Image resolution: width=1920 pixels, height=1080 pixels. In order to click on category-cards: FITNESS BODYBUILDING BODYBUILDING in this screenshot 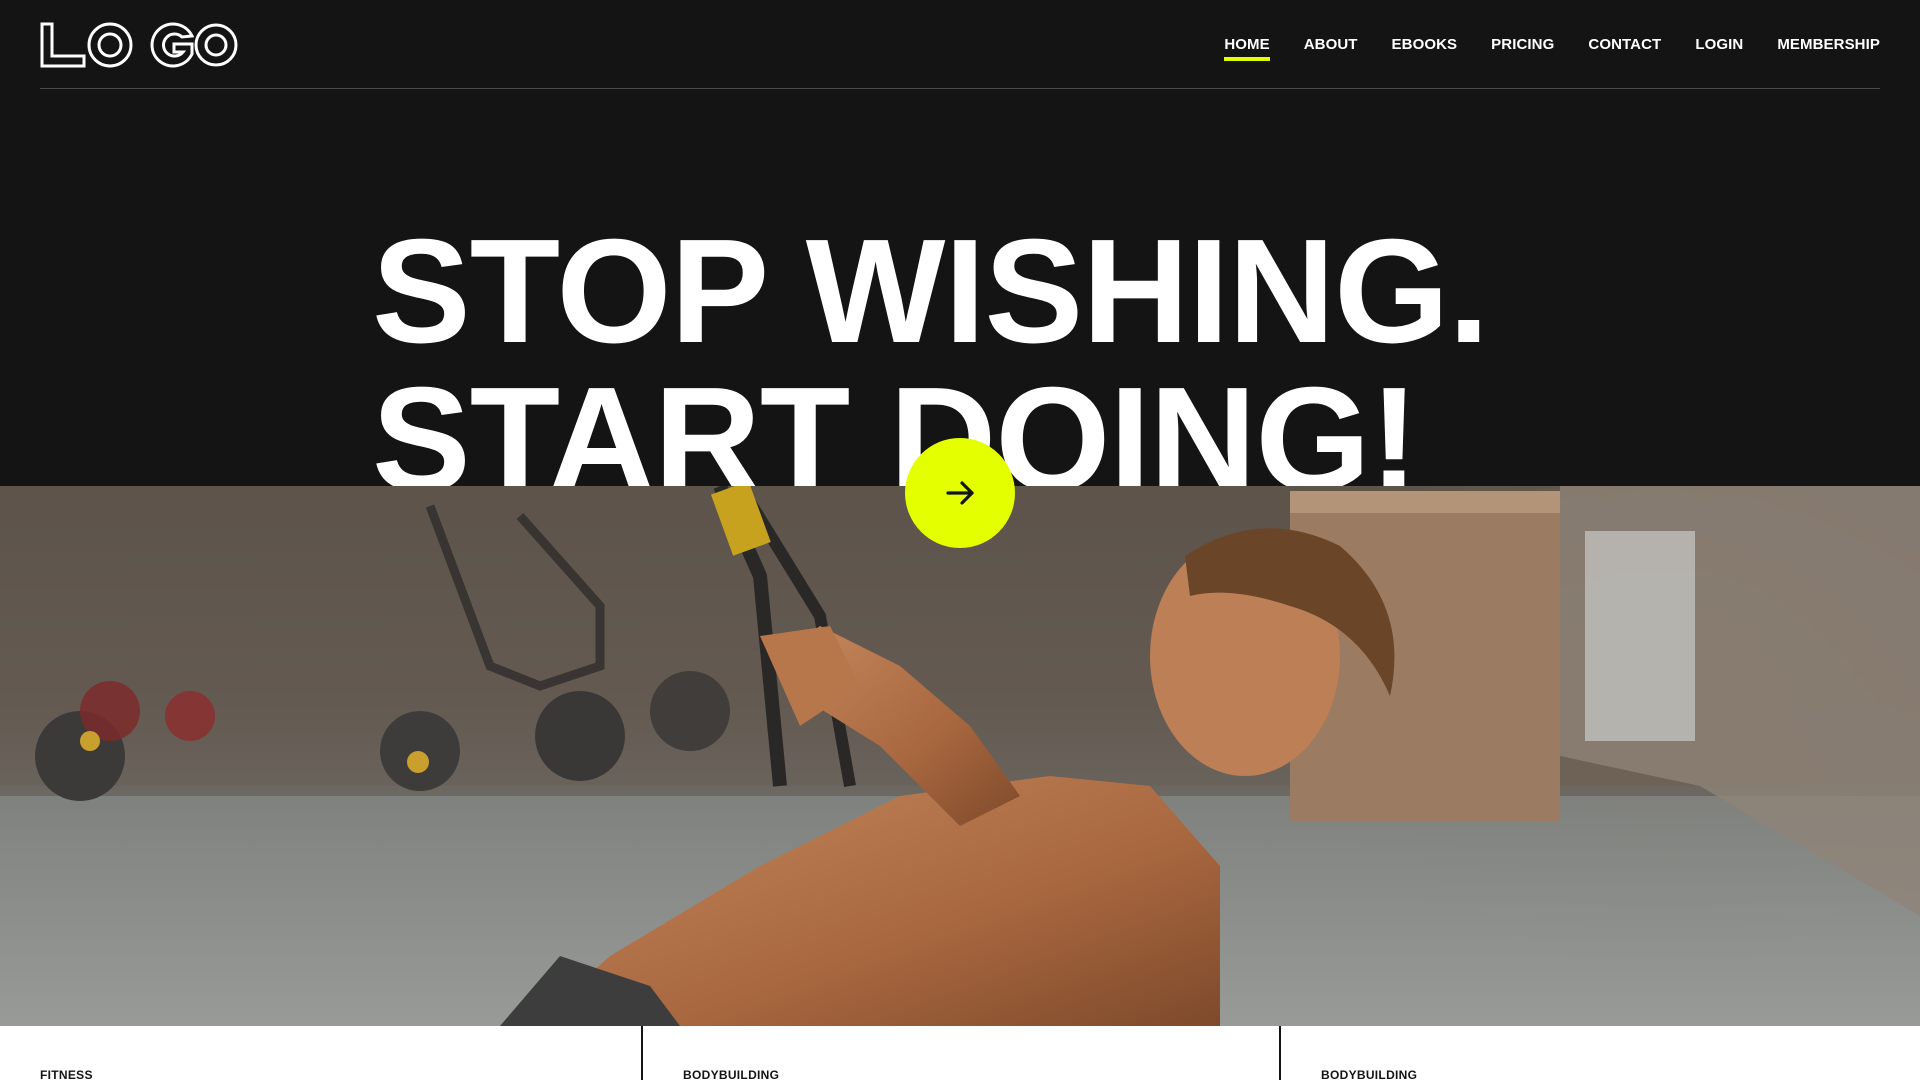, I will do `click(960, 1053)`.